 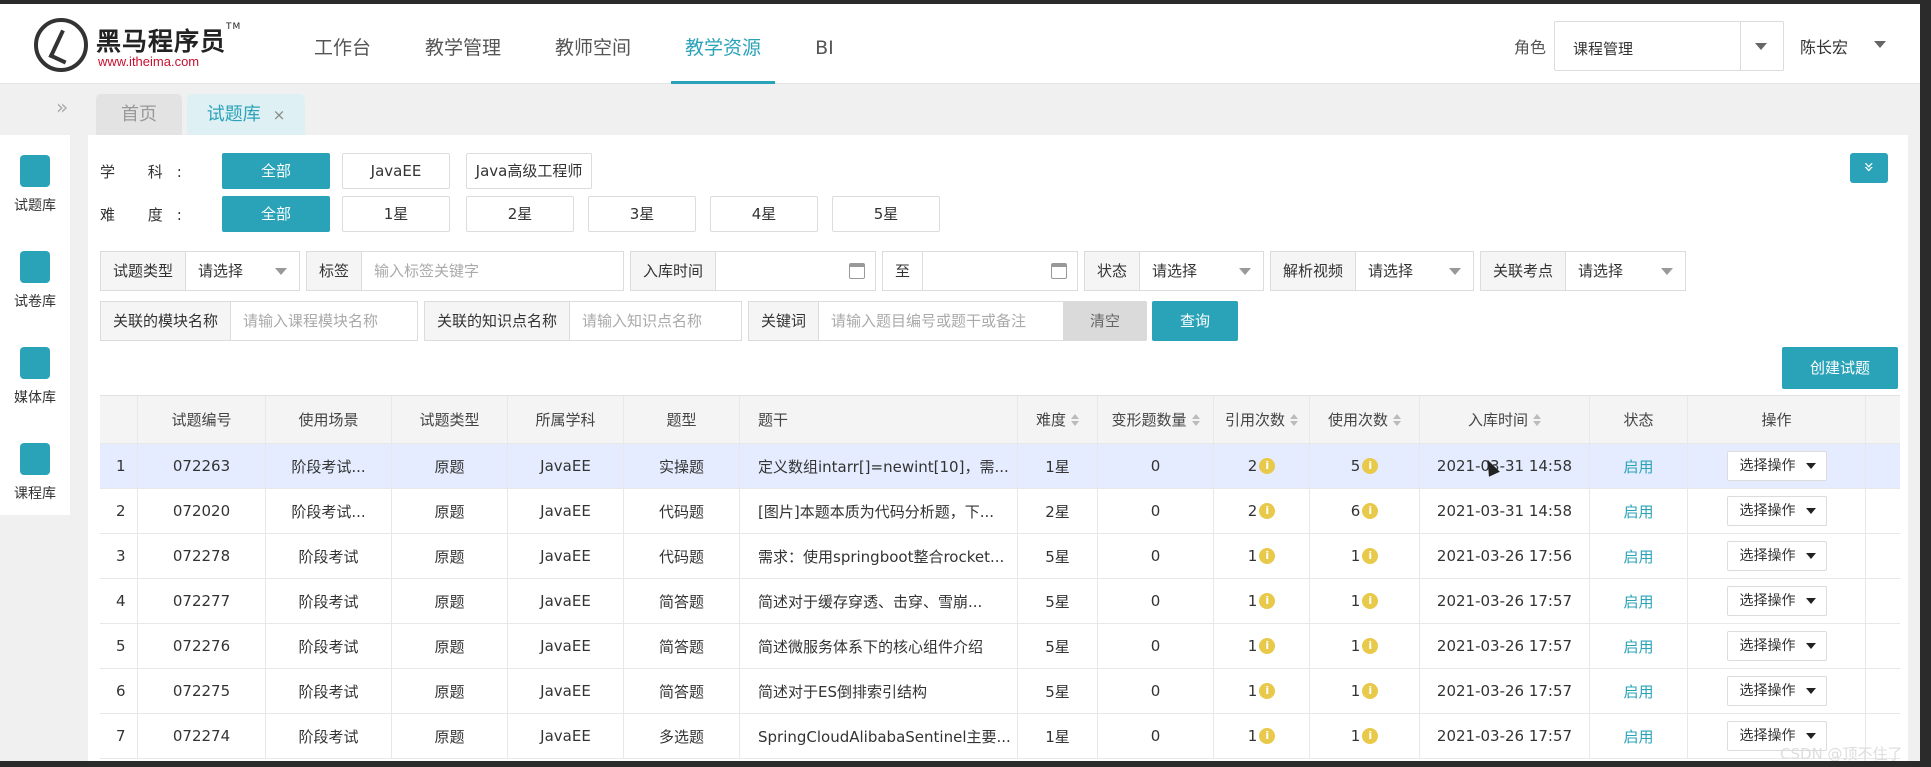 I want to click on user-name: 陈长宏, so click(x=1824, y=46).